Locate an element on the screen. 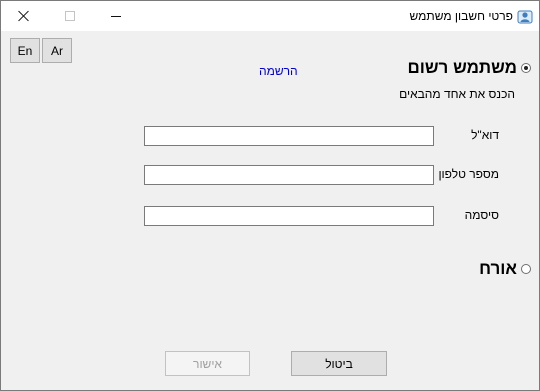  window-title: פרטי חשבון משתמש is located at coordinates (461, 16).